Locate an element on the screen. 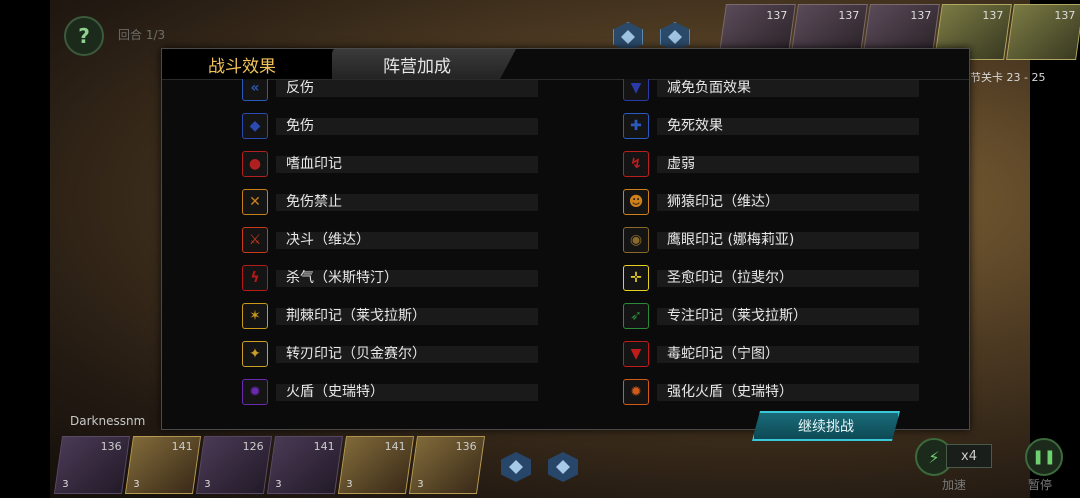  spin-blade-icon: ✦ is located at coordinates (255, 354).